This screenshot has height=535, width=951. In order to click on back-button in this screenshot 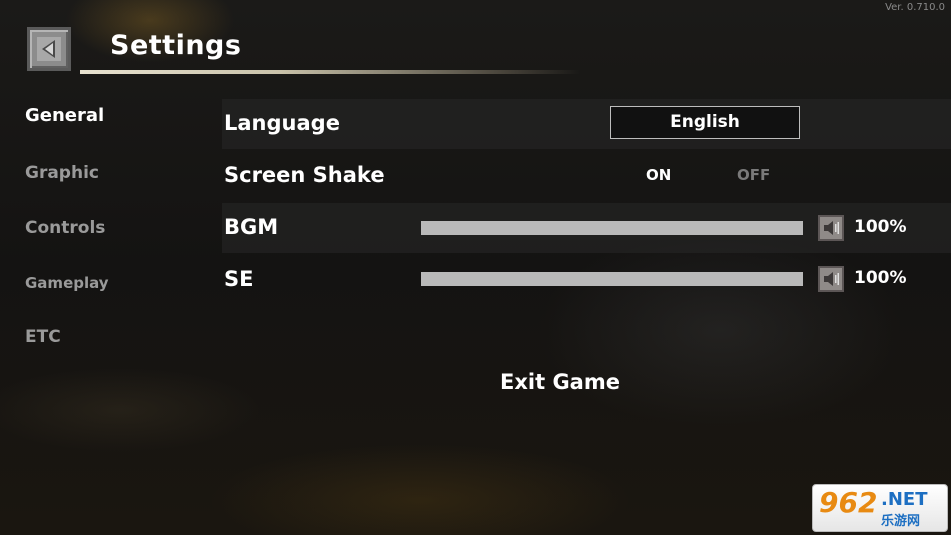, I will do `click(49, 49)`.